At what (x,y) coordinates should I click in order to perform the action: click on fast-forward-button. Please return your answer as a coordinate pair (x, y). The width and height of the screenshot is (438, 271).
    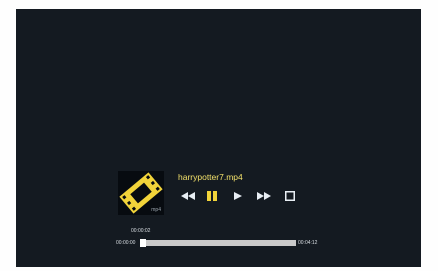
    Looking at the image, I should click on (264, 196).